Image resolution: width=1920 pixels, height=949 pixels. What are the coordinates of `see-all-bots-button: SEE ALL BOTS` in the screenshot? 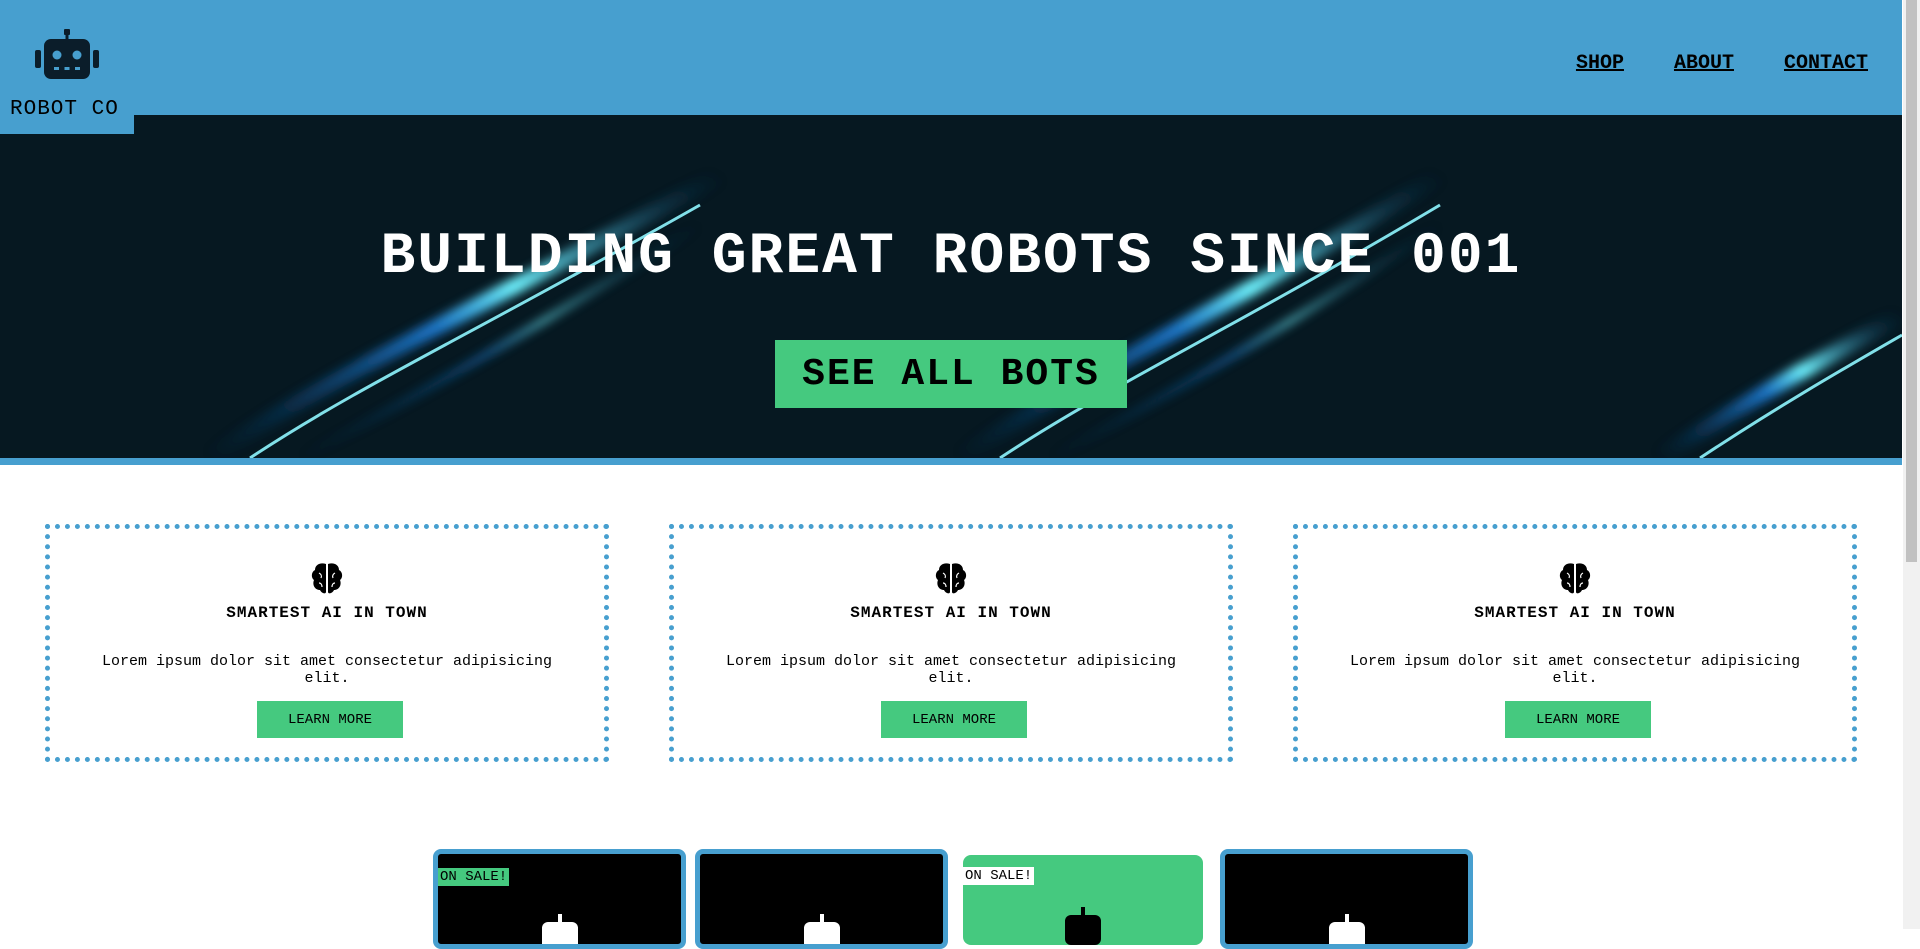 It's located at (951, 374).